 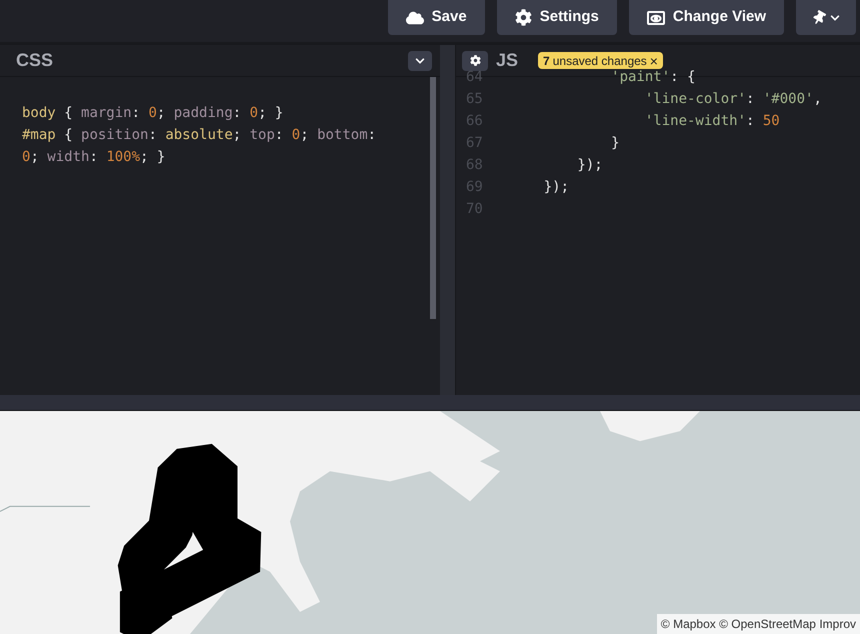 What do you see at coordinates (556, 17) in the screenshot?
I see `toolbar-button: Settings` at bounding box center [556, 17].